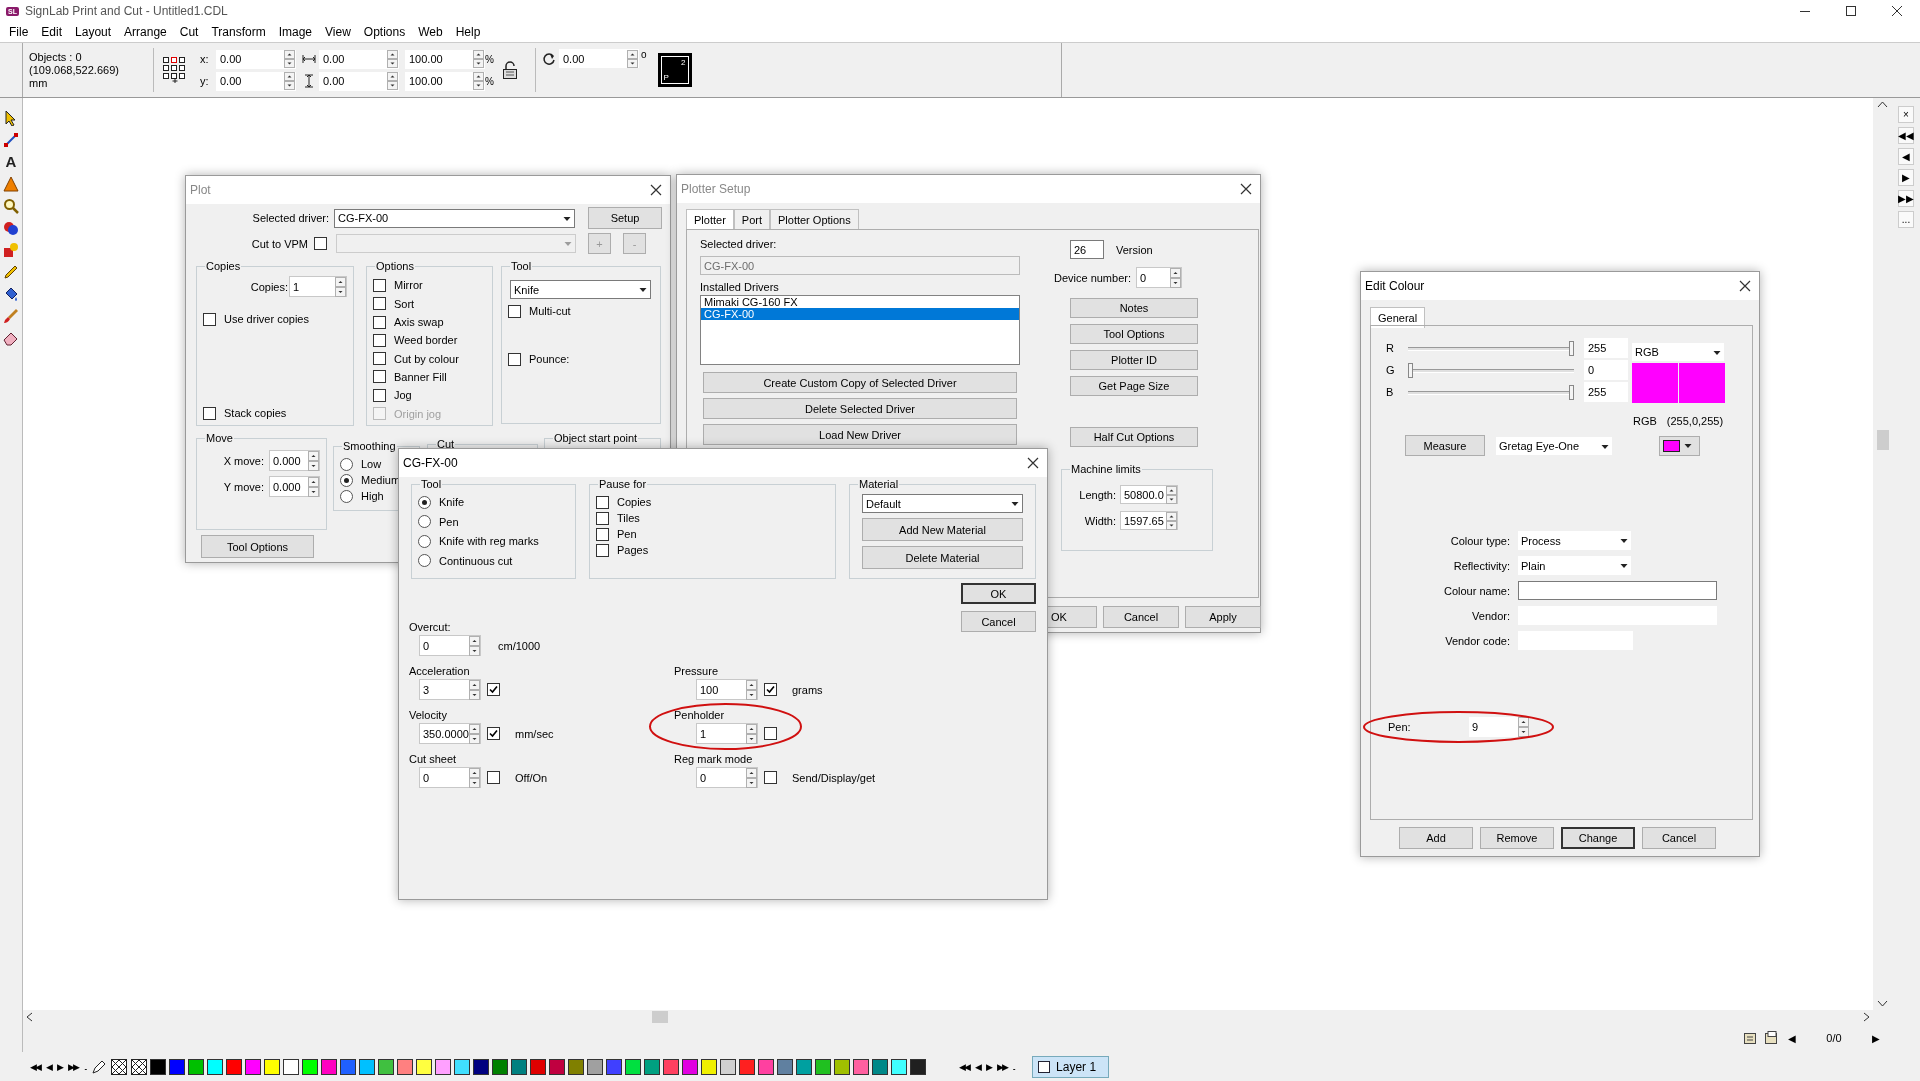 This screenshot has height=1081, width=1920. Describe the element at coordinates (468, 32) in the screenshot. I see `menu-item: Help` at that location.